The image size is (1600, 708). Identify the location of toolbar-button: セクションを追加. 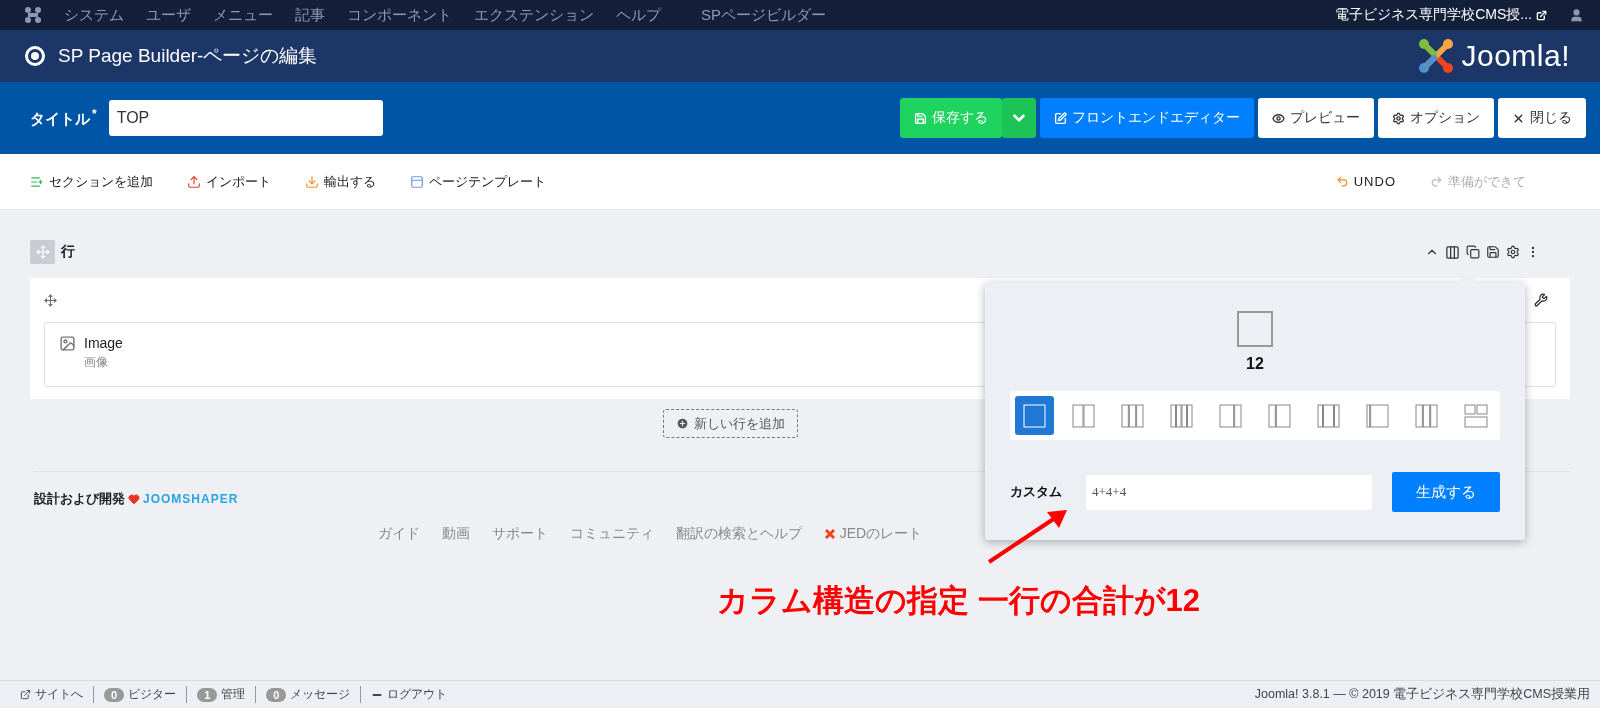
(91, 181).